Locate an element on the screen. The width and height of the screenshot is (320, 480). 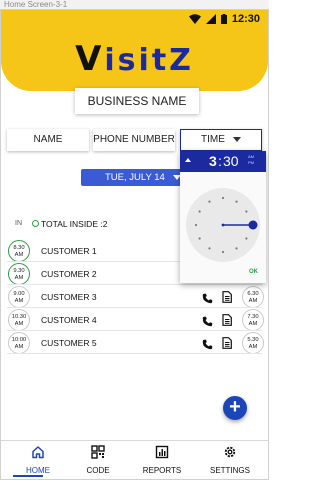
list-item: 10:00 AM CUSTOMER 5 5.30 AM is located at coordinates (134, 343).